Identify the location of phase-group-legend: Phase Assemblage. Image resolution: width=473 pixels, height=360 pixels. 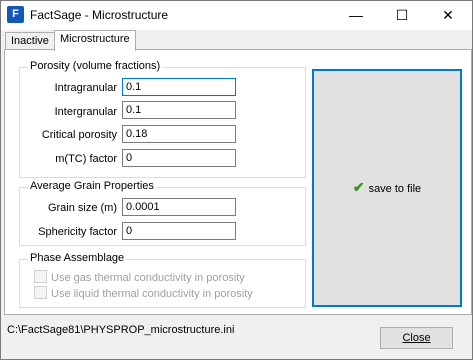
(77, 258).